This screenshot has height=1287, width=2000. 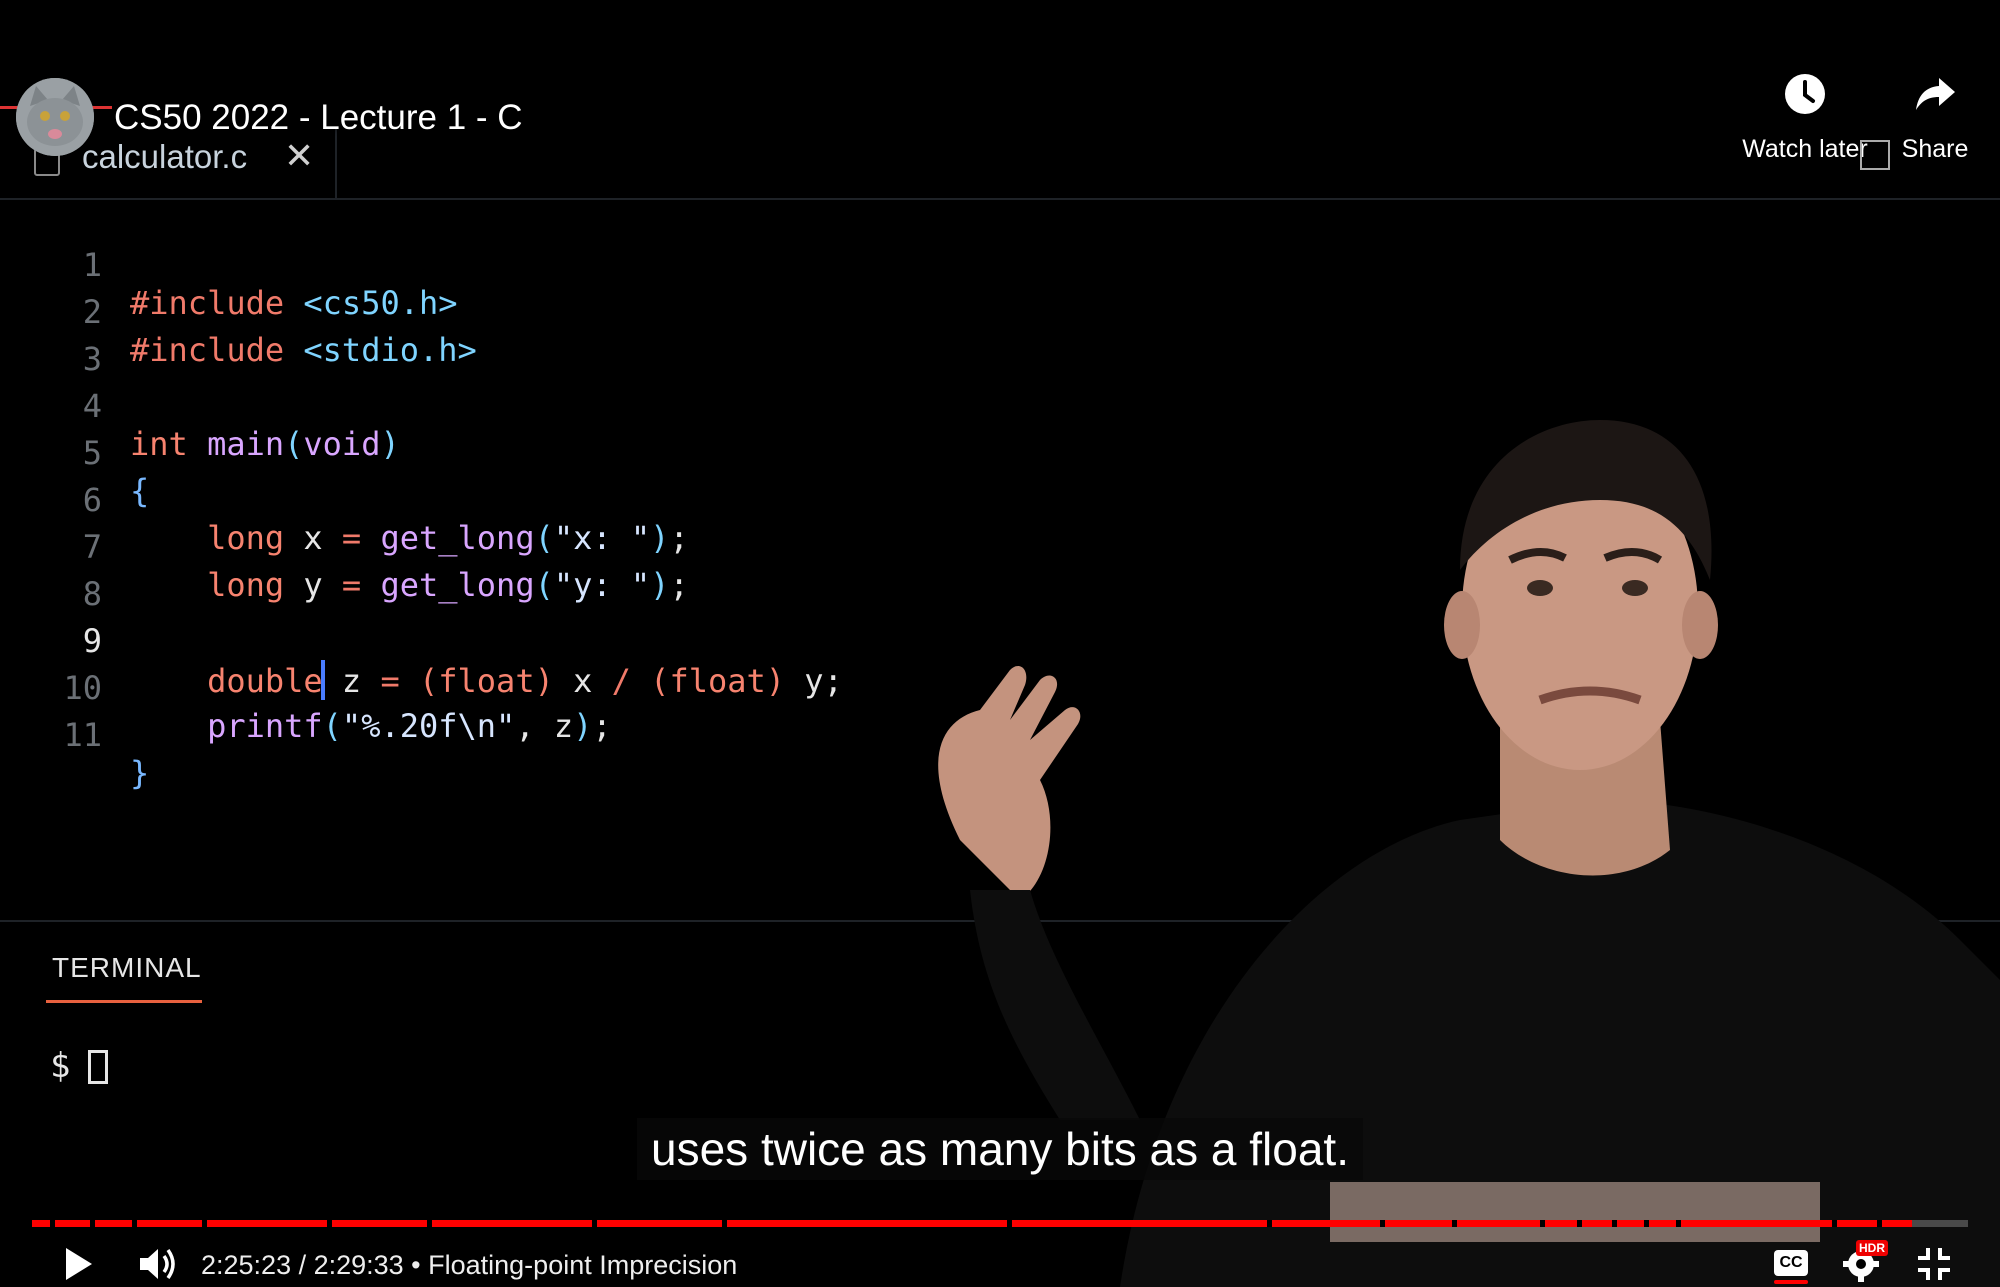 I want to click on code-line: 7 long y = get_long("y: ");, so click(x=344, y=547).